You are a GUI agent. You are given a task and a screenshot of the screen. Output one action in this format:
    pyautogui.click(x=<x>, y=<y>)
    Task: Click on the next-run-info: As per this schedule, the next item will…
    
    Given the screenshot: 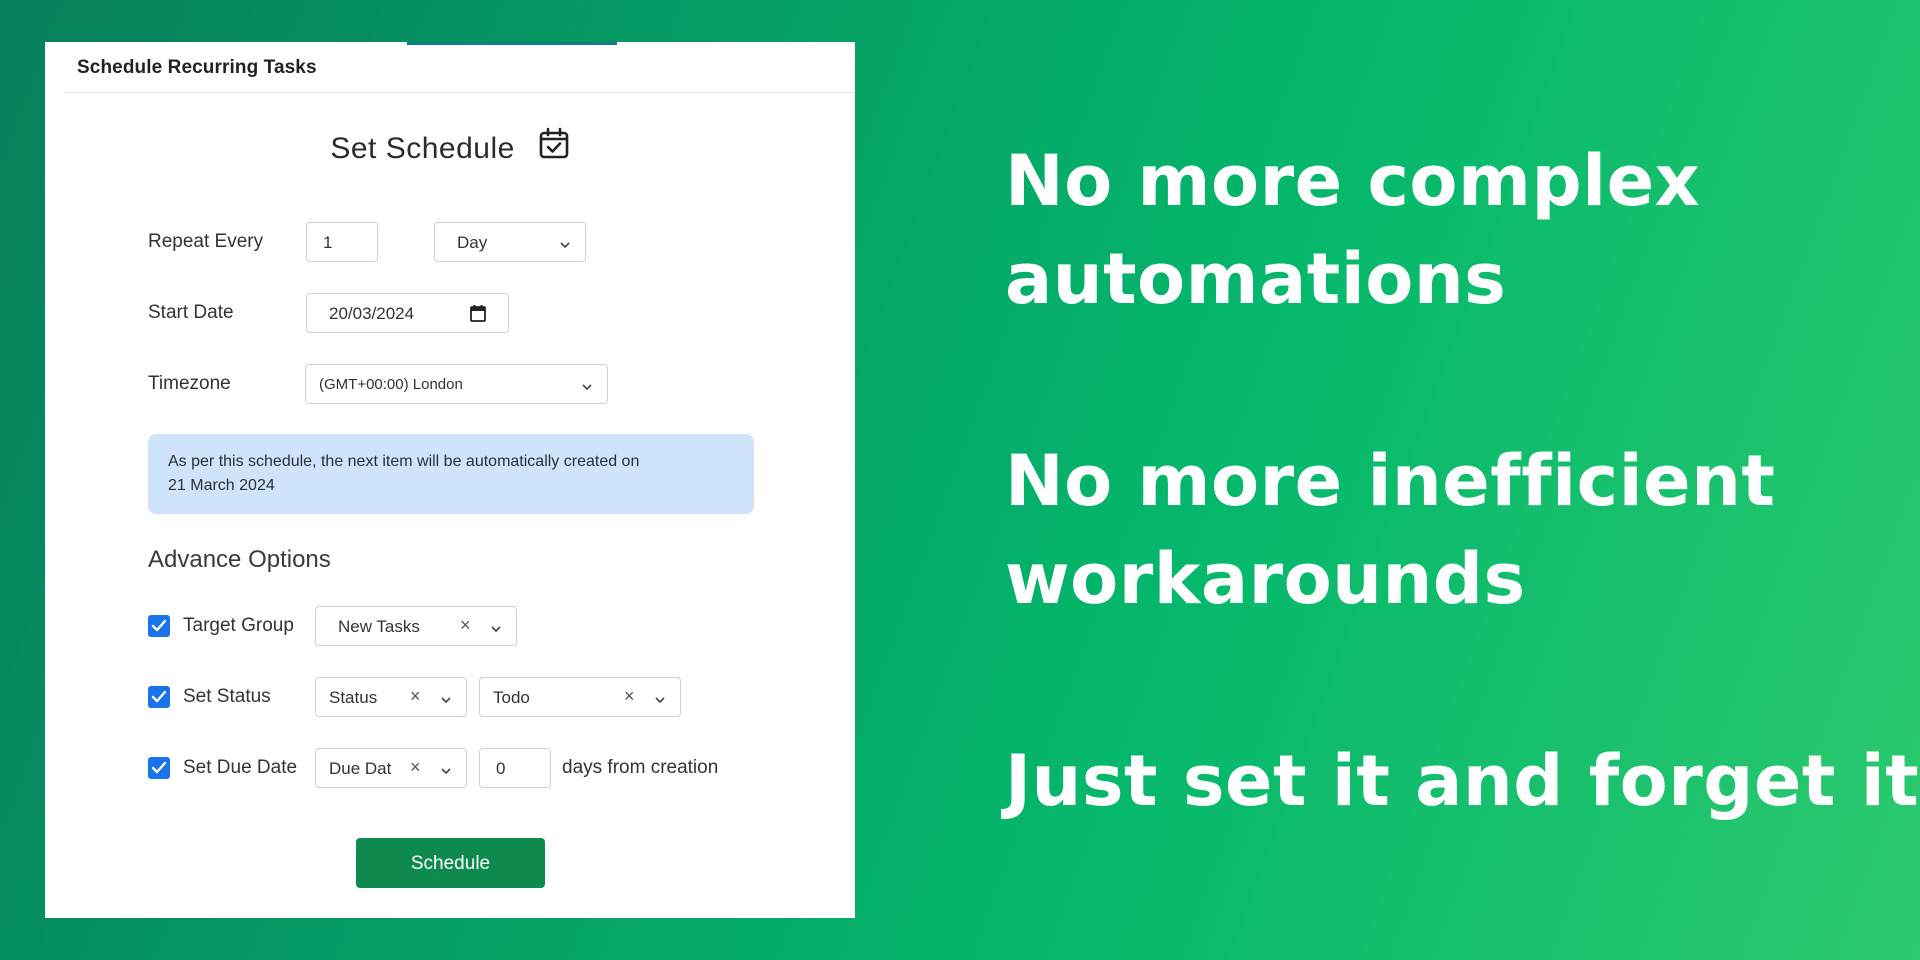 What is the action you would take?
    pyautogui.click(x=451, y=474)
    